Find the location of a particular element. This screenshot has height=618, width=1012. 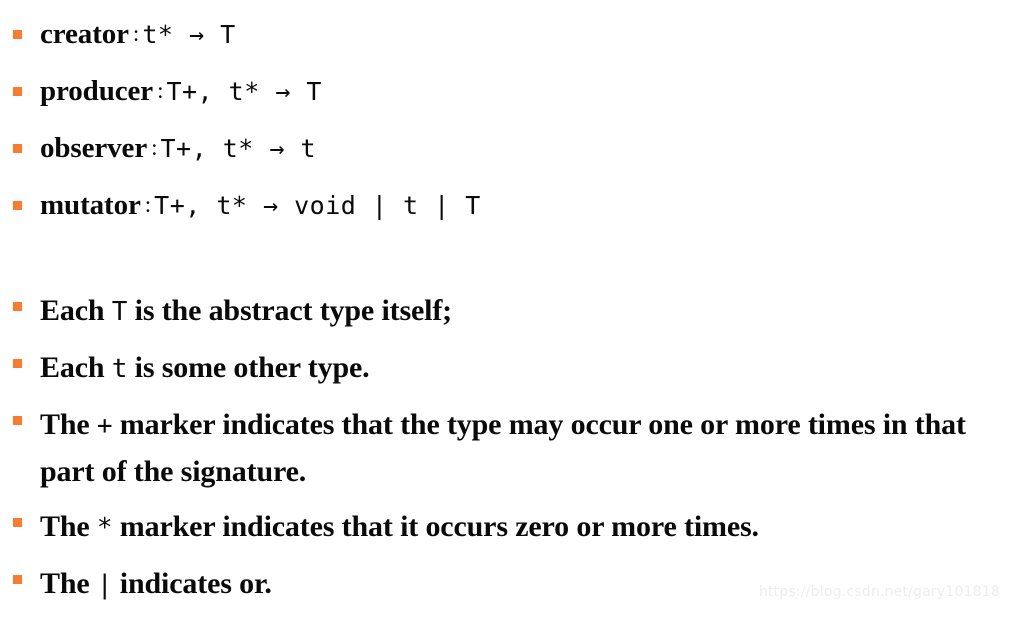

signature-name: producer is located at coordinates (97, 91).